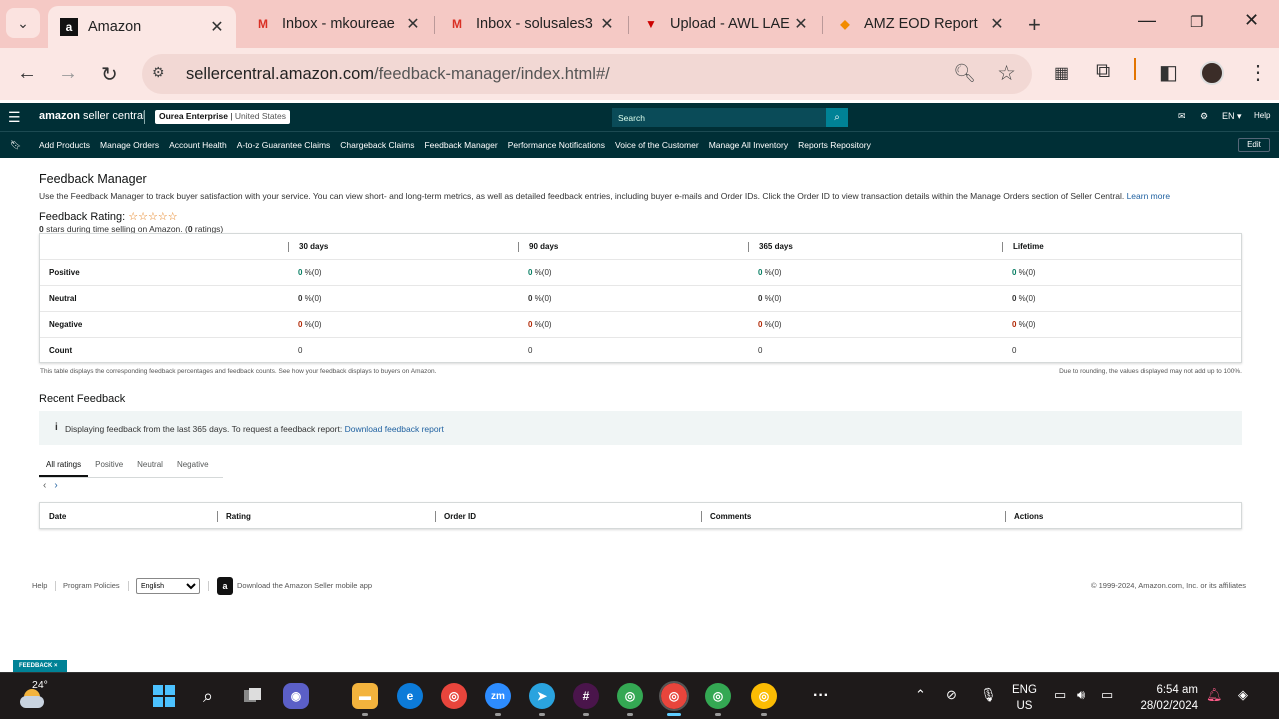 The height and width of the screenshot is (719, 1279). What do you see at coordinates (719, 117) in the screenshot?
I see `search-input` at bounding box center [719, 117].